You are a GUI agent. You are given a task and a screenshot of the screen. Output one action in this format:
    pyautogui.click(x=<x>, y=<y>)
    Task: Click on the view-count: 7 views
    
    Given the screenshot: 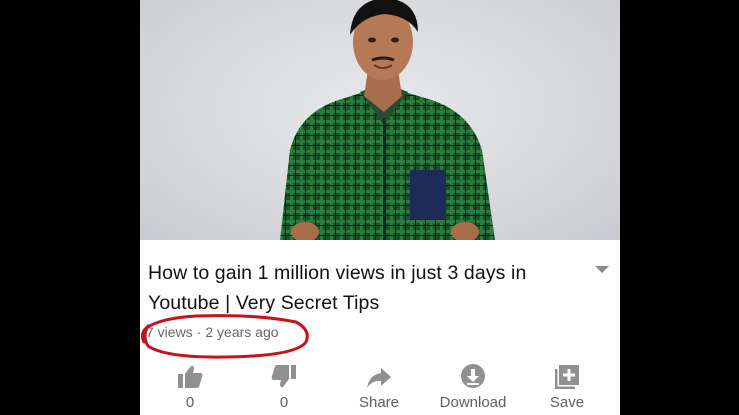 What is the action you would take?
    pyautogui.click(x=169, y=332)
    